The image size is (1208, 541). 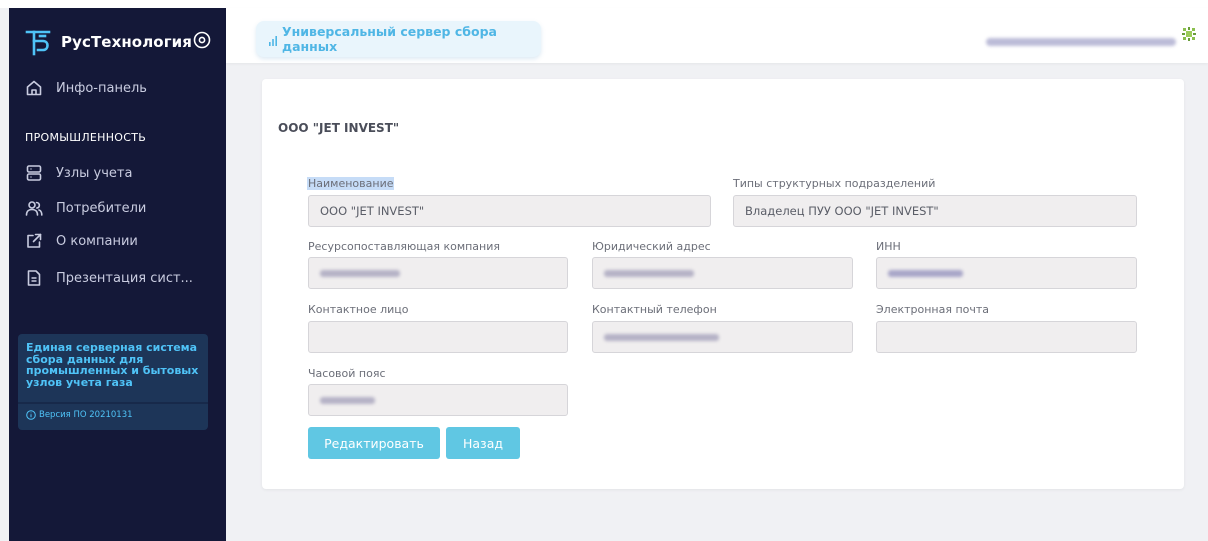 I want to click on app-title-chip: Универсальный сервер сбора данных, so click(x=398, y=39).